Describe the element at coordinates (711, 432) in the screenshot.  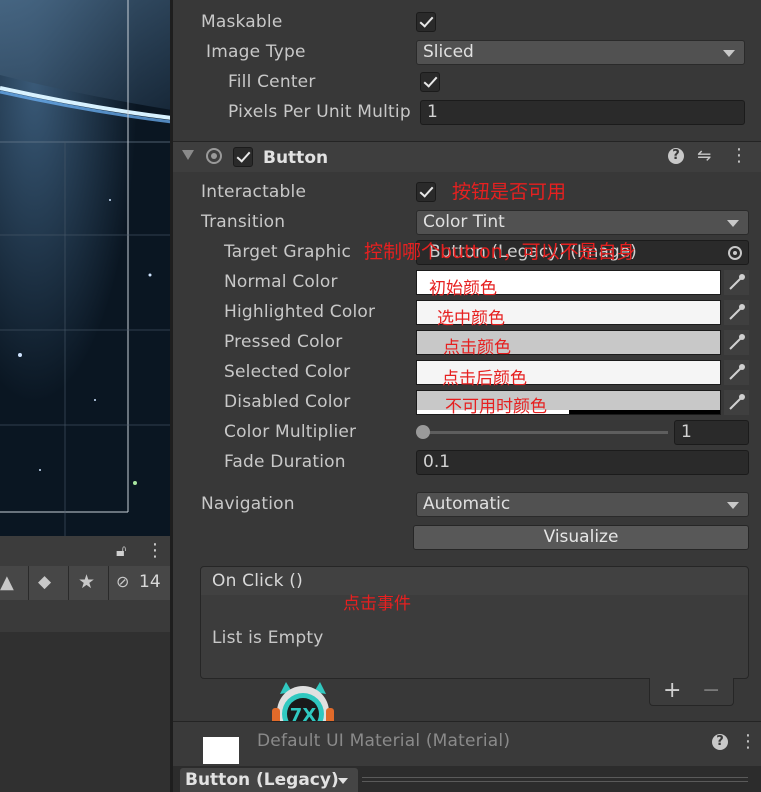
I see `color-multiplier-field: 1` at that location.